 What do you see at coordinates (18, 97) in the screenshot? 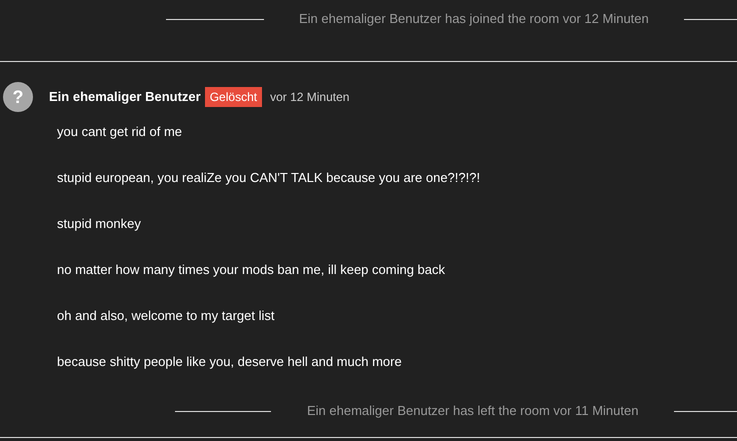
I see `avatar: ?` at bounding box center [18, 97].